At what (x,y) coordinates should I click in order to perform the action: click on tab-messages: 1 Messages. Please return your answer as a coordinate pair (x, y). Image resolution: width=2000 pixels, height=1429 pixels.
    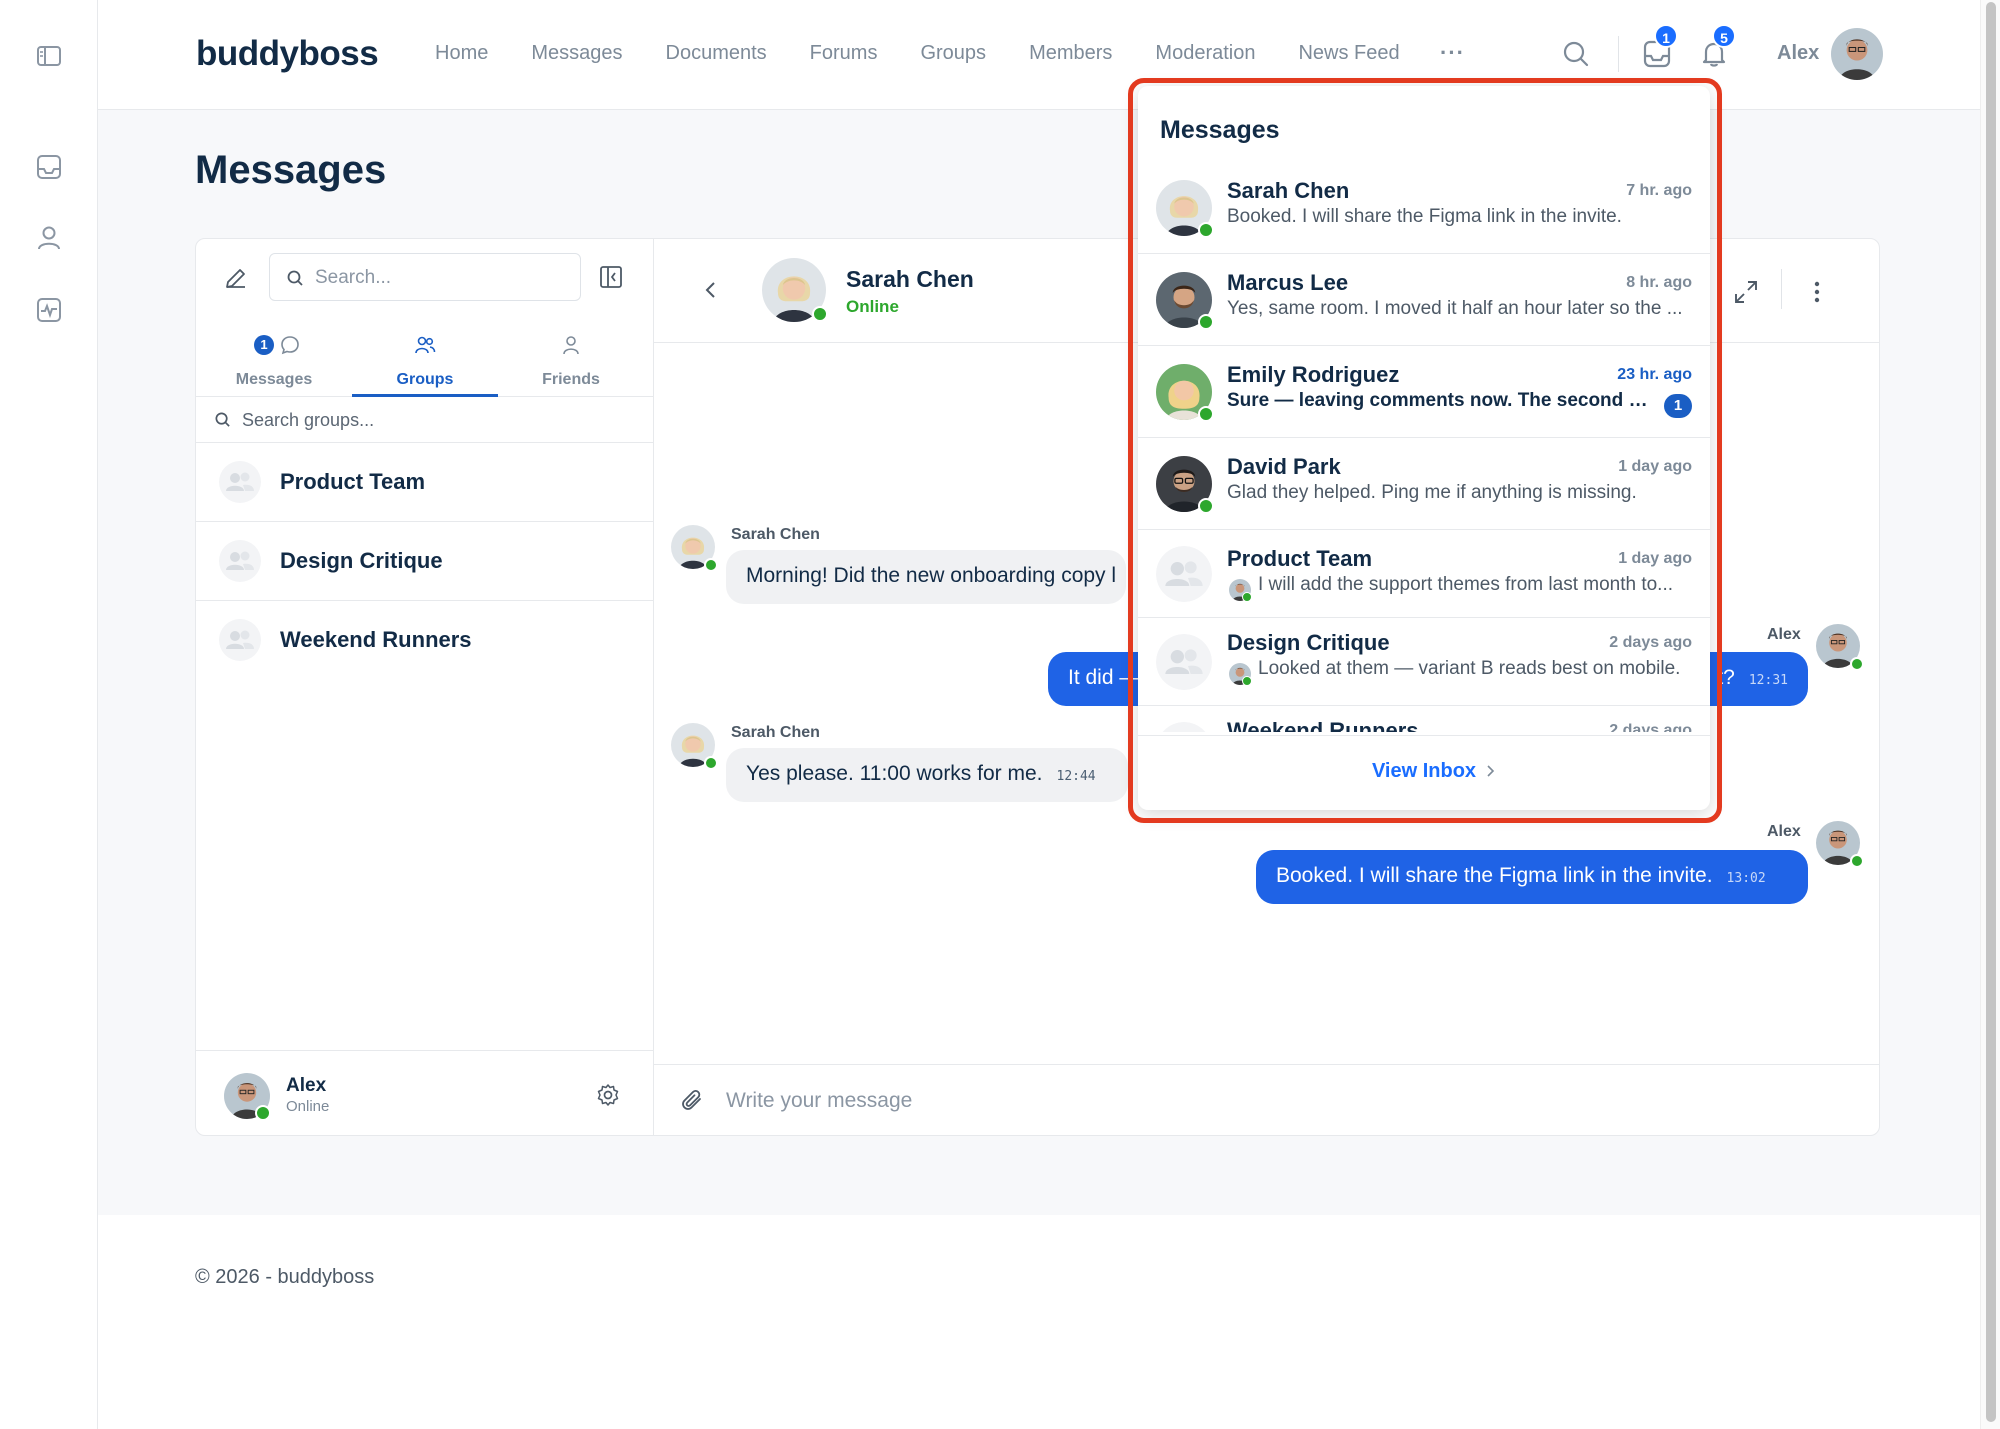
    Looking at the image, I should click on (274, 363).